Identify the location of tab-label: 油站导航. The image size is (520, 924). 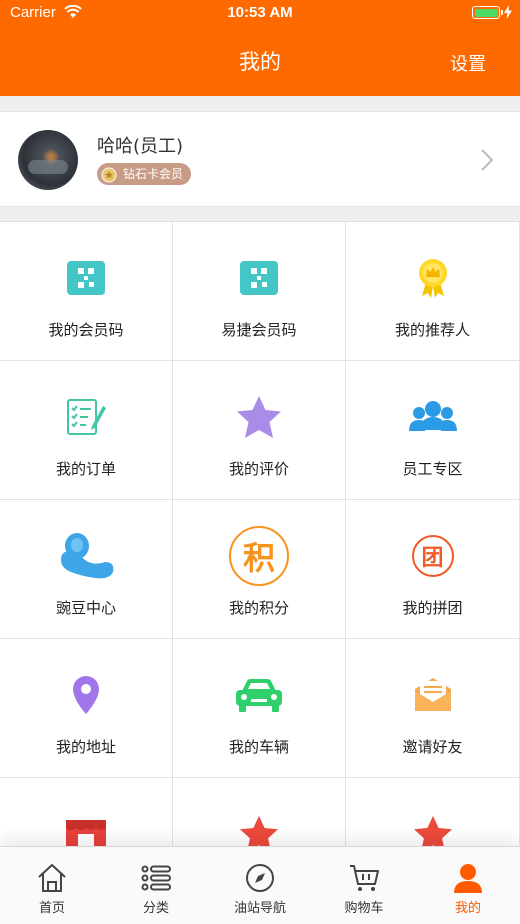
(259, 908).